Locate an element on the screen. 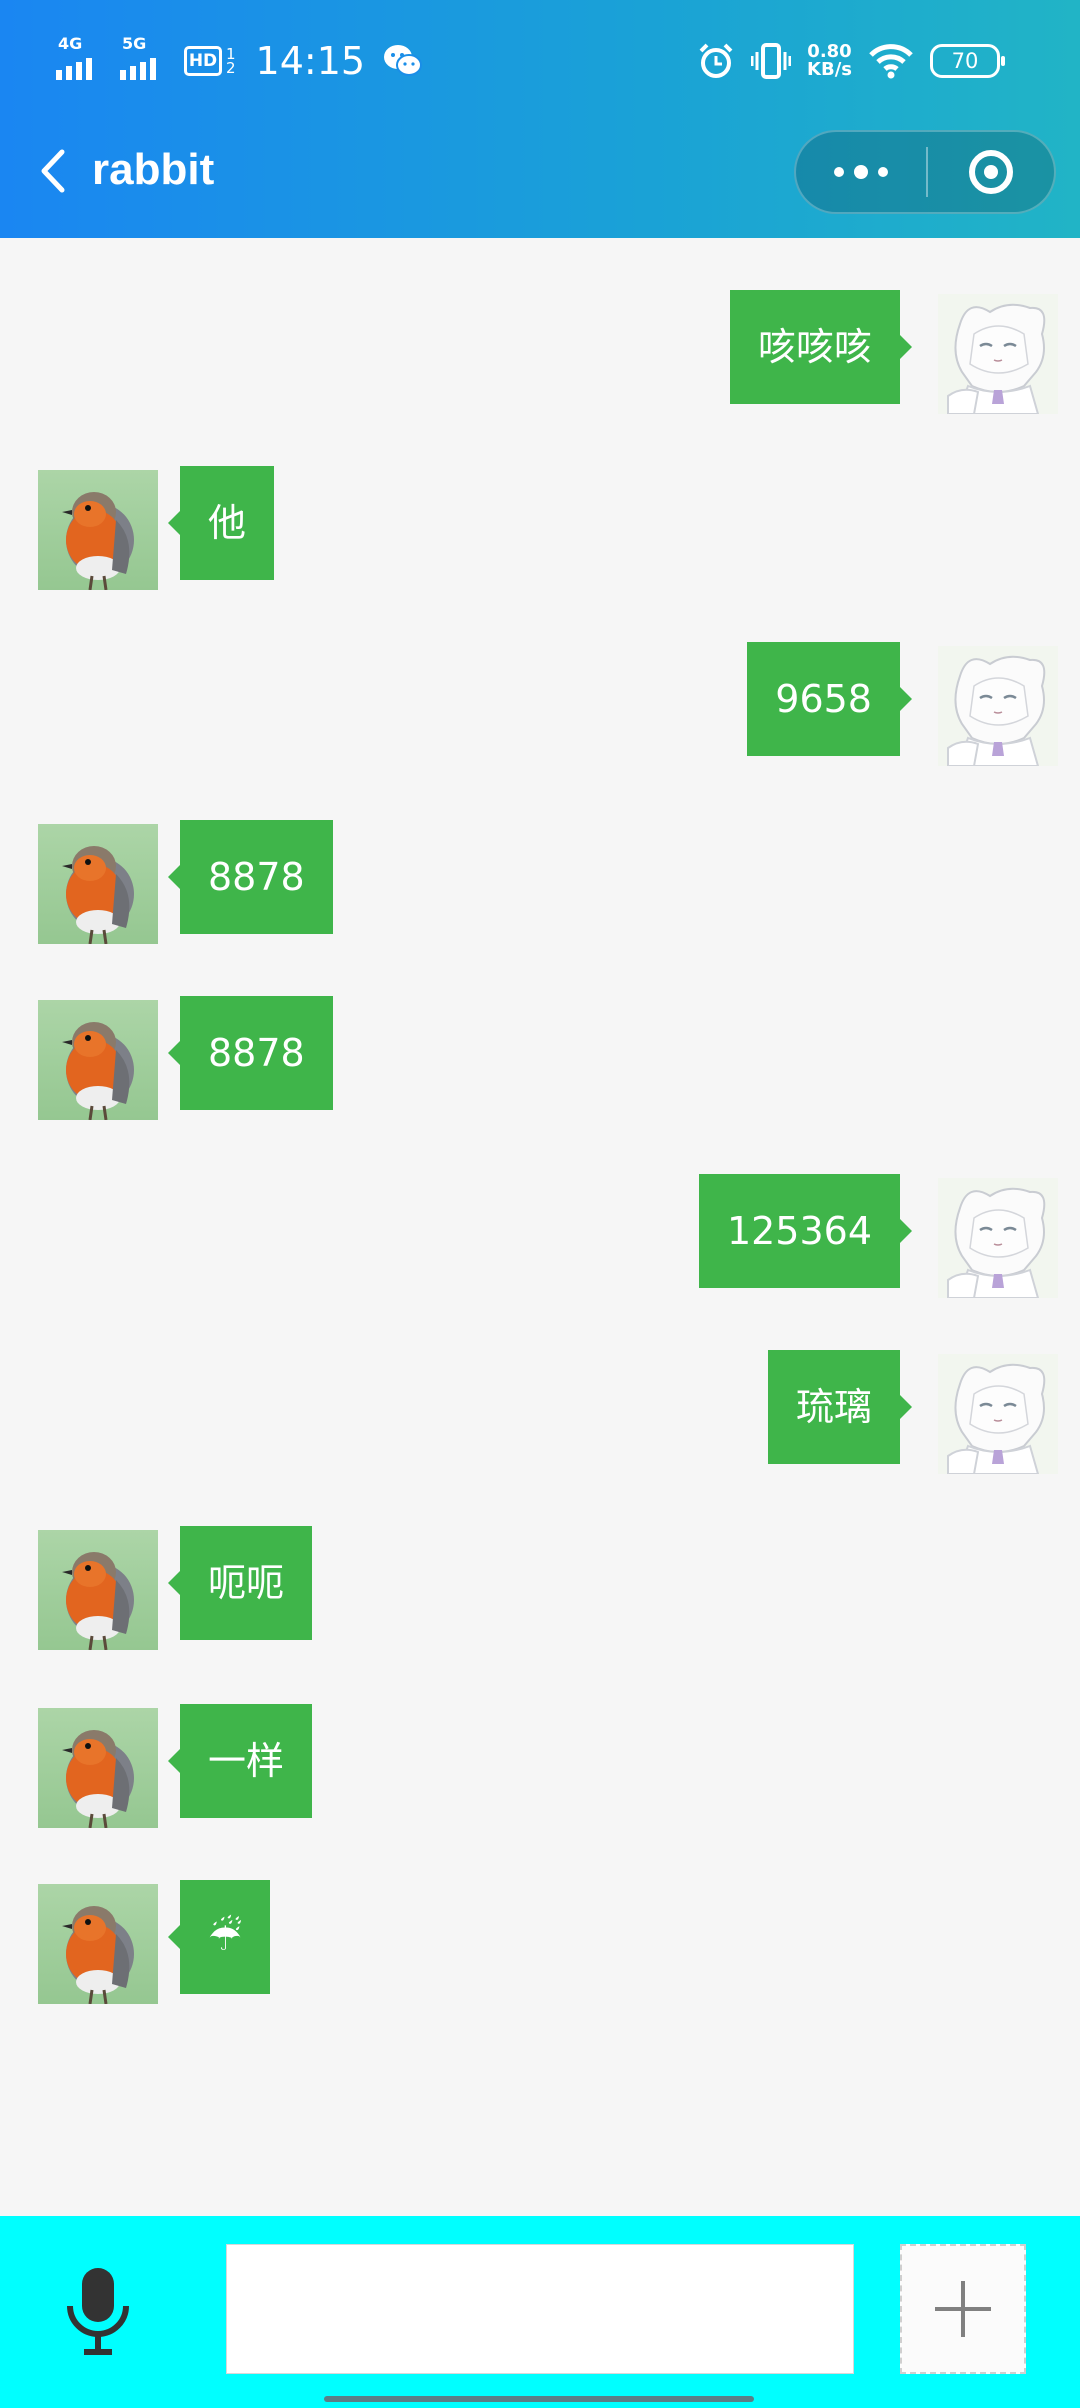 The image size is (1080, 2408). status-bar: 4G 5G HD 12 14:15 0.80 KB/s 70 is located at coordinates (540, 60).